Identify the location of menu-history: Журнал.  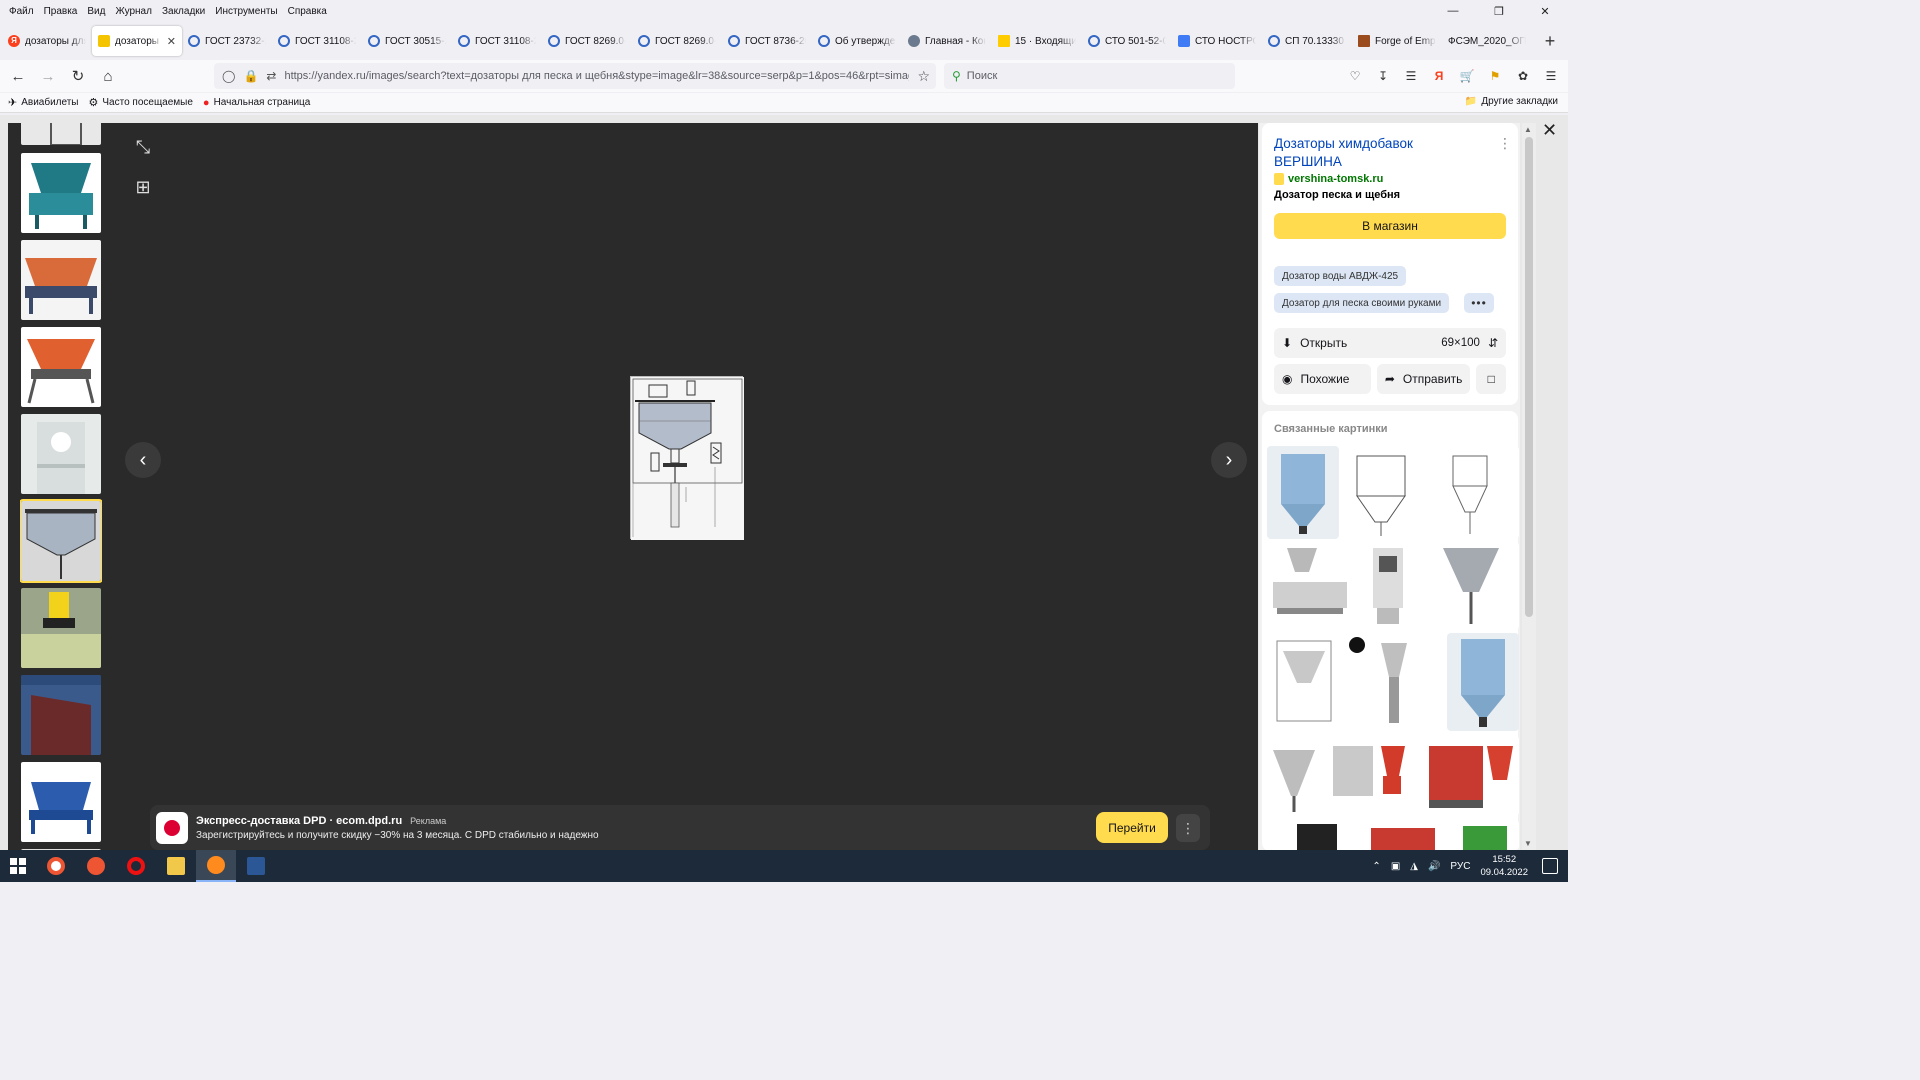
(133, 11).